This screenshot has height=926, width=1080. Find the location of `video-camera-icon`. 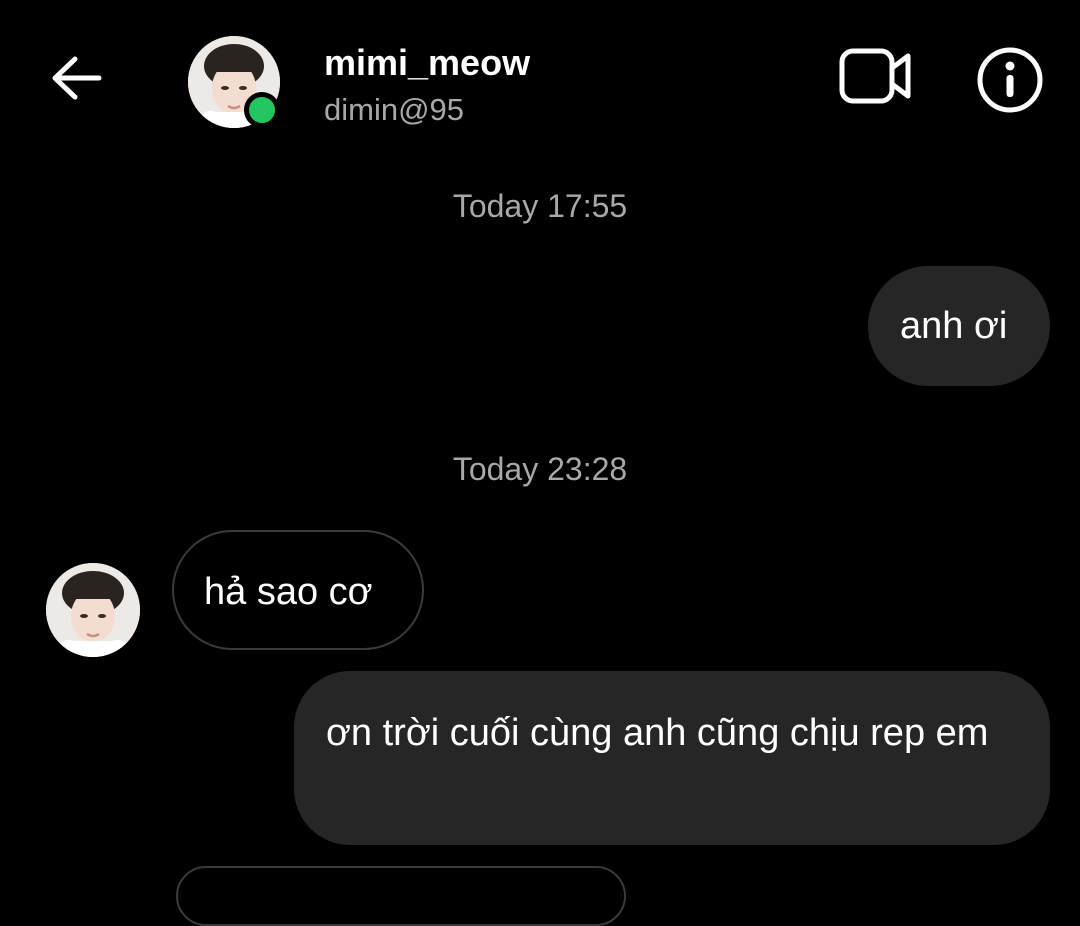

video-camera-icon is located at coordinates (875, 76).